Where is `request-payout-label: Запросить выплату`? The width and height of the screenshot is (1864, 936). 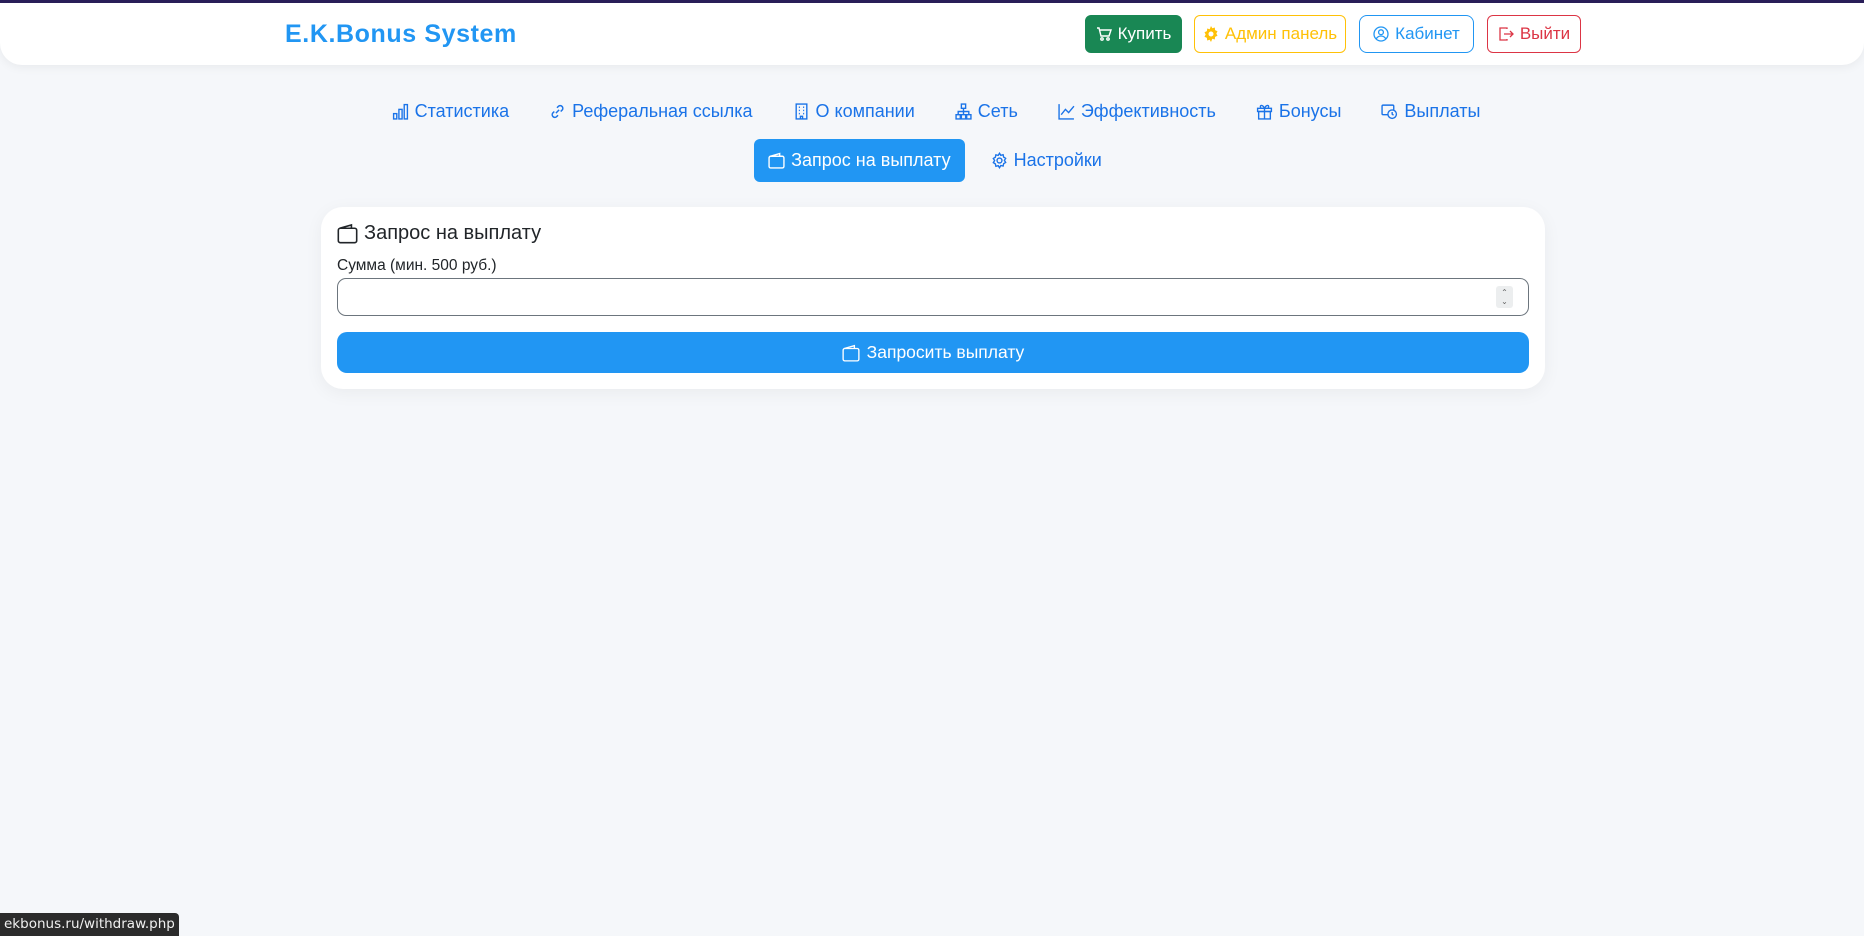
request-payout-label: Запросить выплату is located at coordinates (945, 352).